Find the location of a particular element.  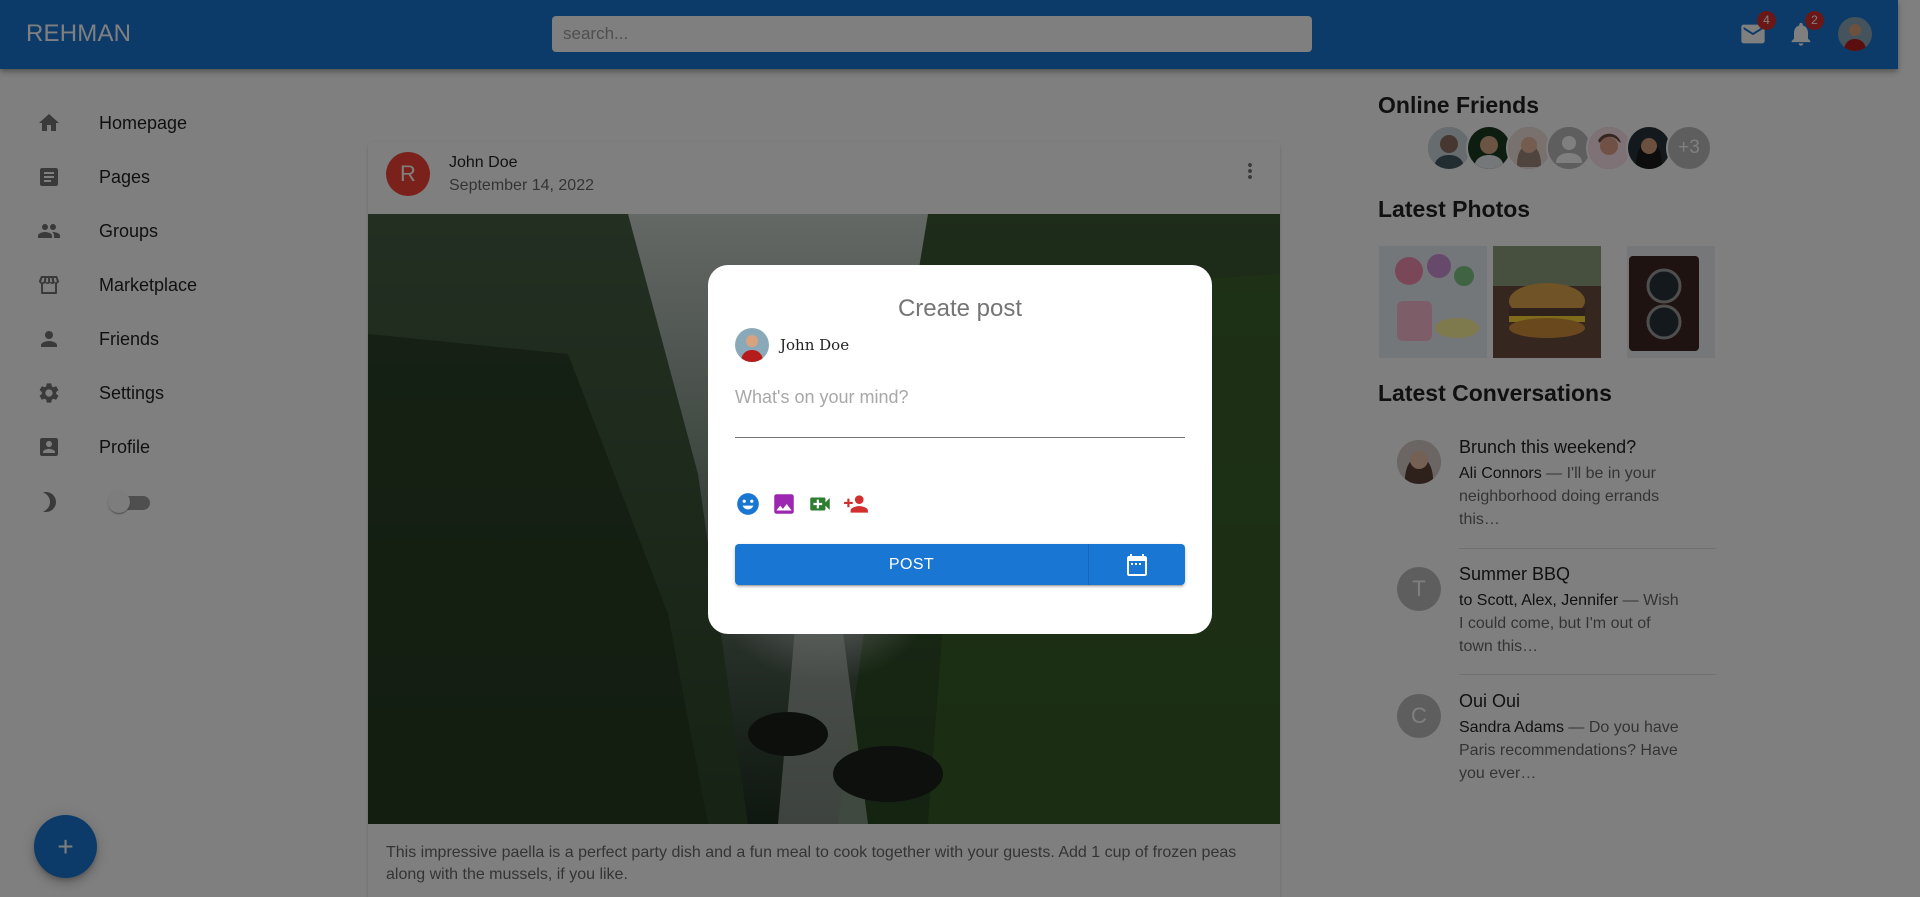

composer-avatar is located at coordinates (752, 345).